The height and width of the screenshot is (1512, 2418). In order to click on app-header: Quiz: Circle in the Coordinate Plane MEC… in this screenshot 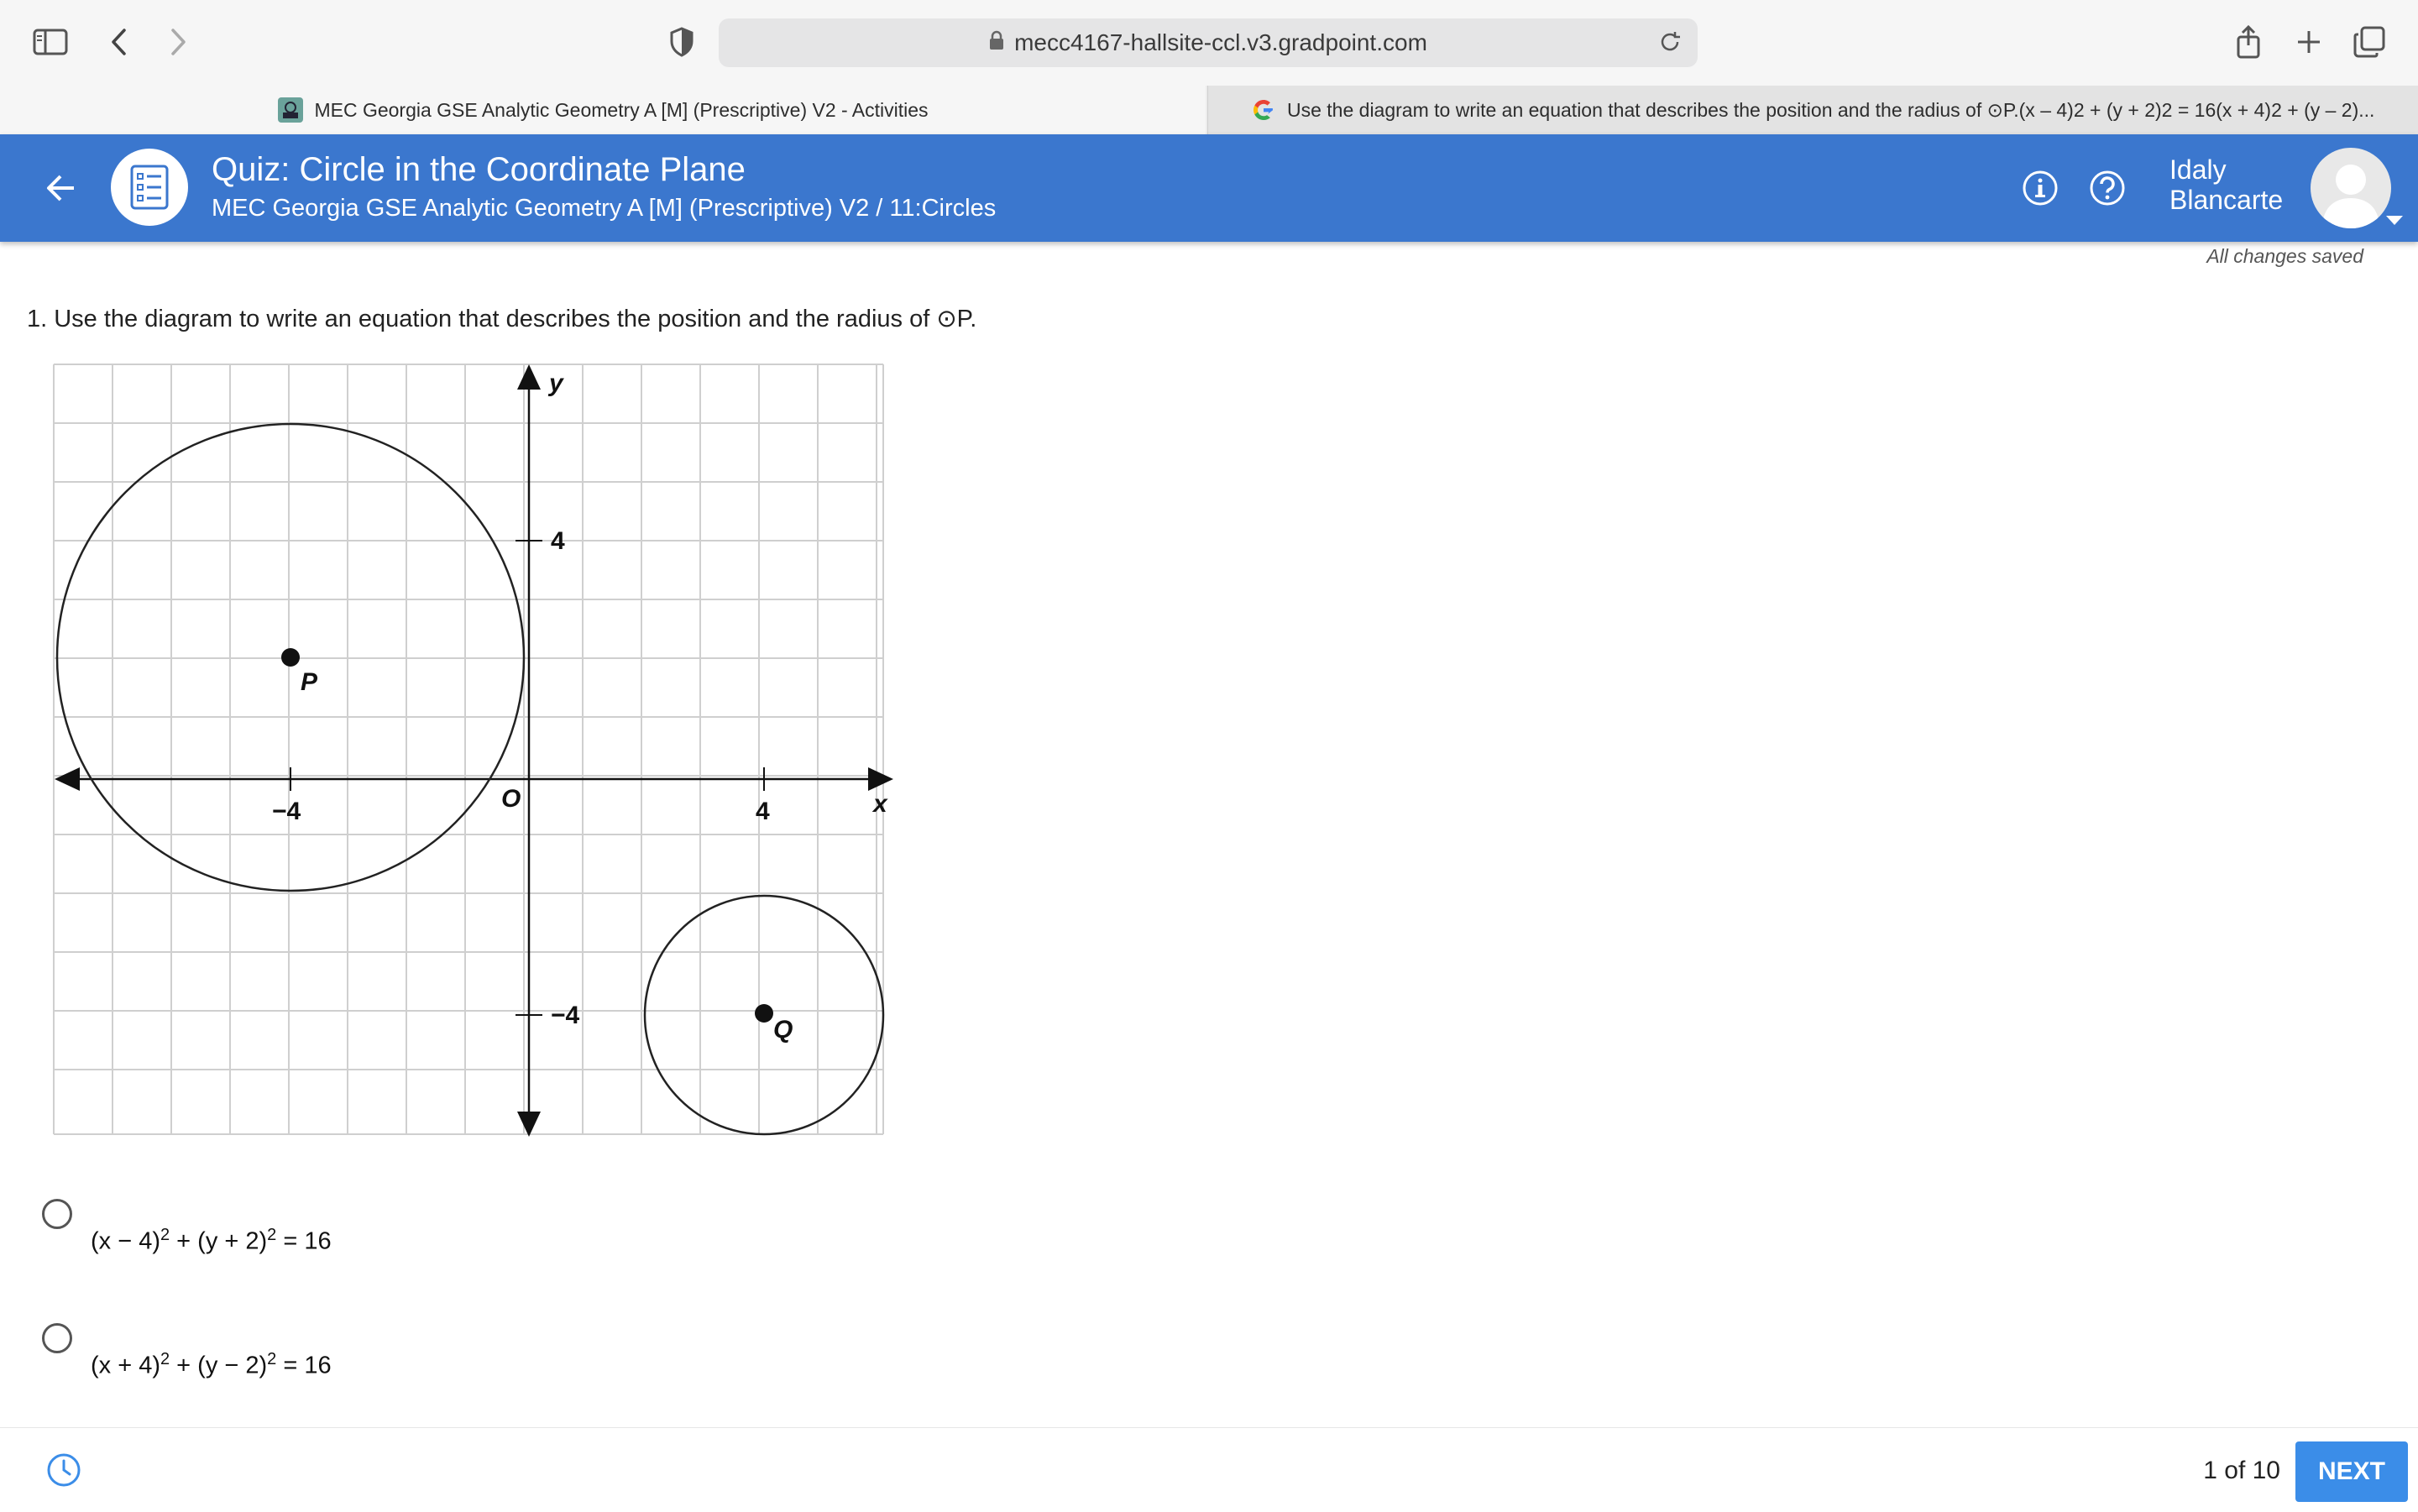, I will do `click(1209, 188)`.